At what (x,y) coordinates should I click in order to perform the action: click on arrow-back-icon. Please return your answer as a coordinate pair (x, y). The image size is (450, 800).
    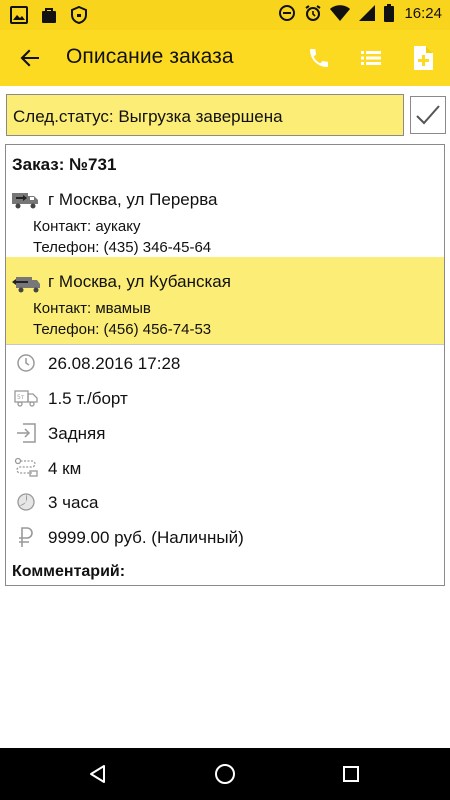
    Looking at the image, I should click on (30, 58).